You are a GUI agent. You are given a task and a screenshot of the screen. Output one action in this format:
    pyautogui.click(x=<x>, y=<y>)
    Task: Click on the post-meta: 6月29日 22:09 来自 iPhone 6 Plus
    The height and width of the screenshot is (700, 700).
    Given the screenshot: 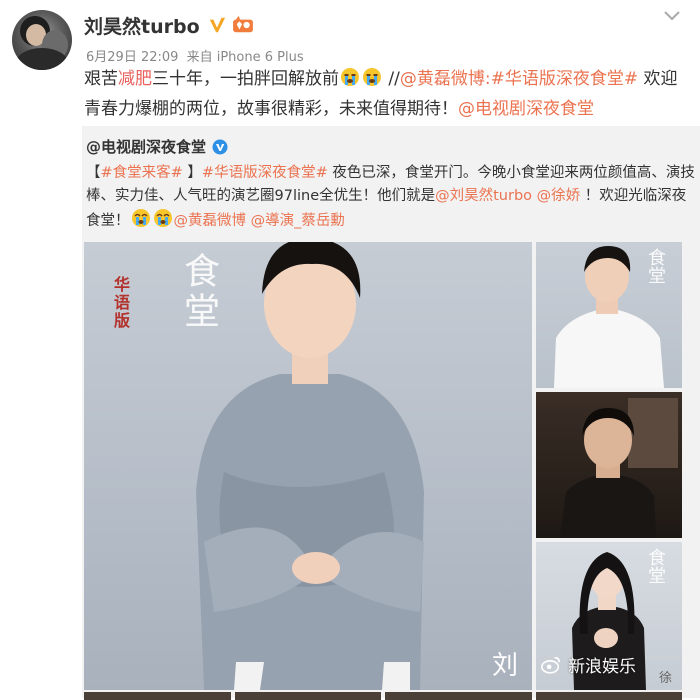 What is the action you would take?
    pyautogui.click(x=195, y=55)
    